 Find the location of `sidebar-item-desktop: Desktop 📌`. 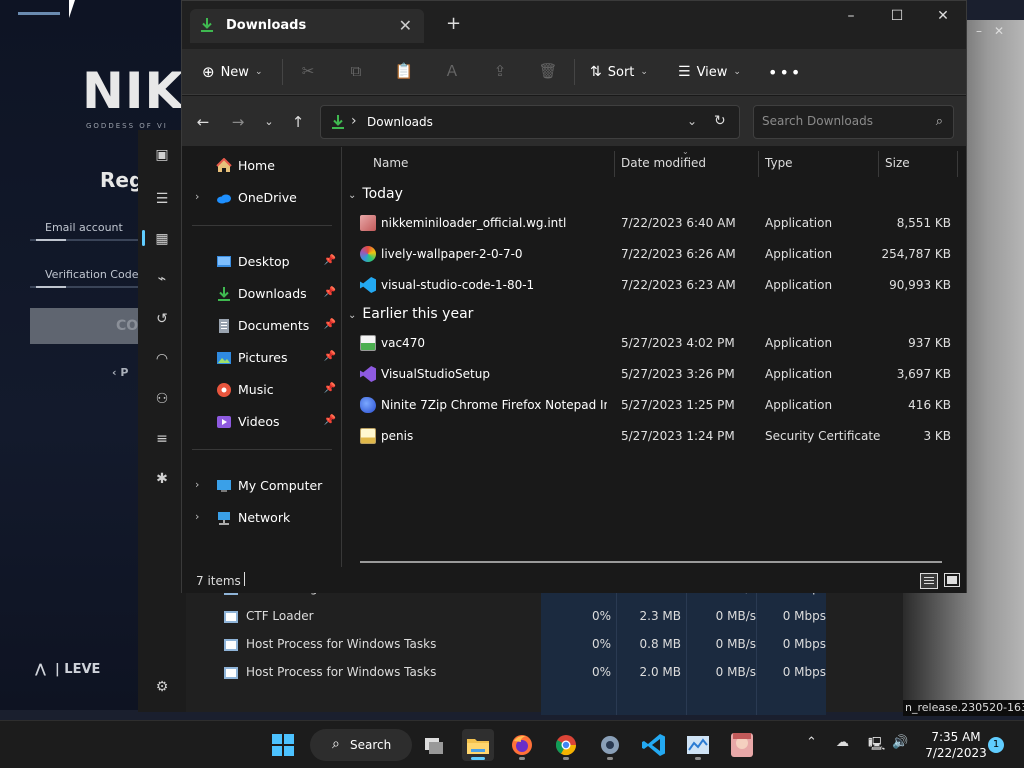

sidebar-item-desktop: Desktop 📌 is located at coordinates (262, 262).